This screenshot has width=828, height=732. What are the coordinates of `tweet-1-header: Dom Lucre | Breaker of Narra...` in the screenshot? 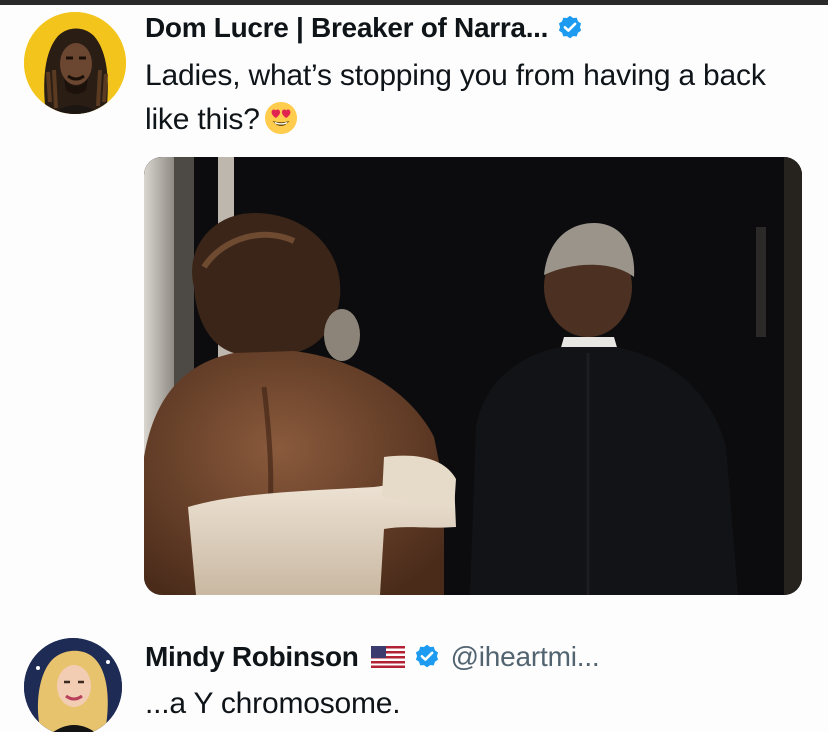 It's located at (364, 28).